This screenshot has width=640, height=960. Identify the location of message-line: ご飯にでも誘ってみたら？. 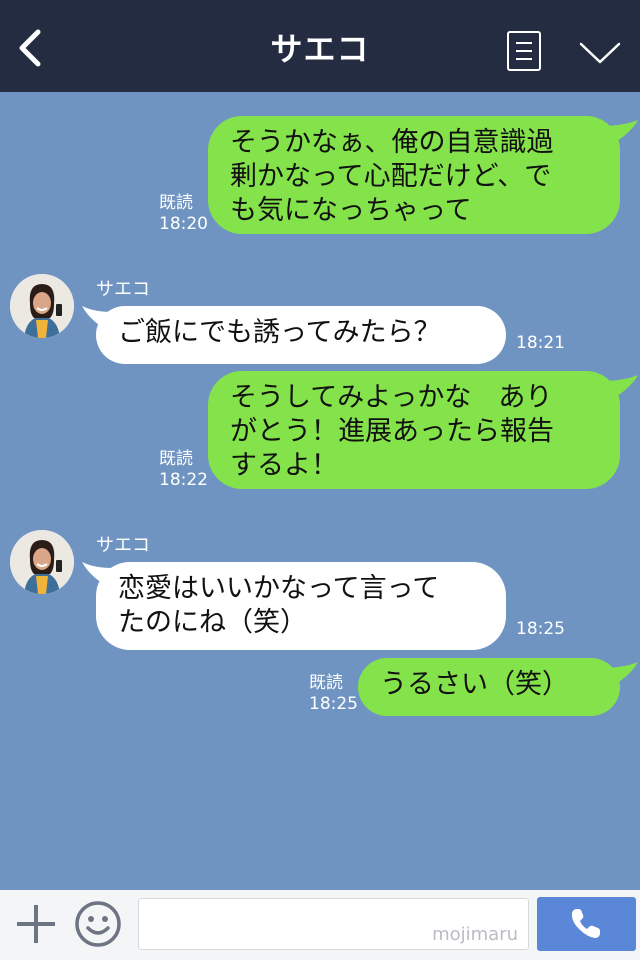
(279, 332).